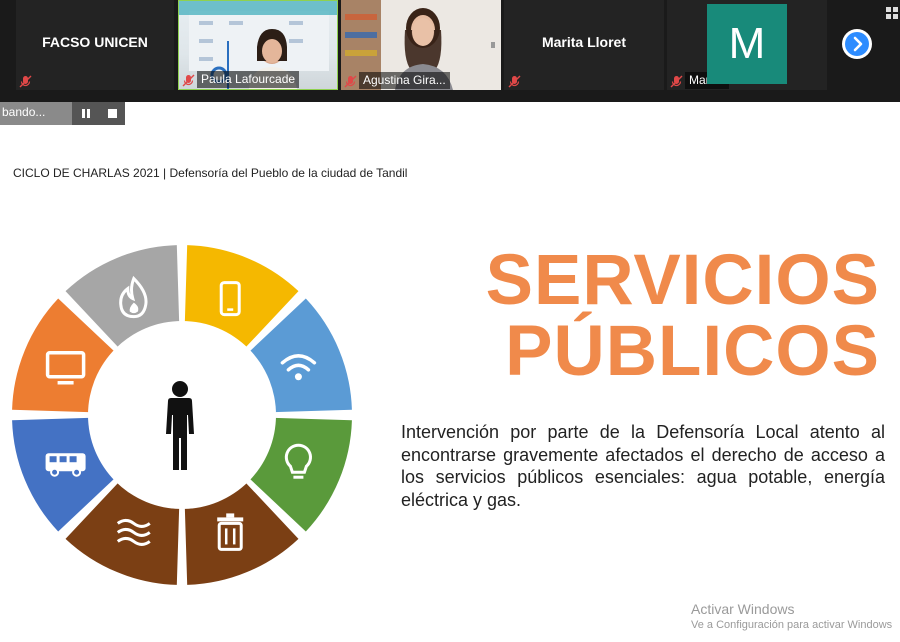  I want to click on windows-activation-title: Activar Windows, so click(743, 609).